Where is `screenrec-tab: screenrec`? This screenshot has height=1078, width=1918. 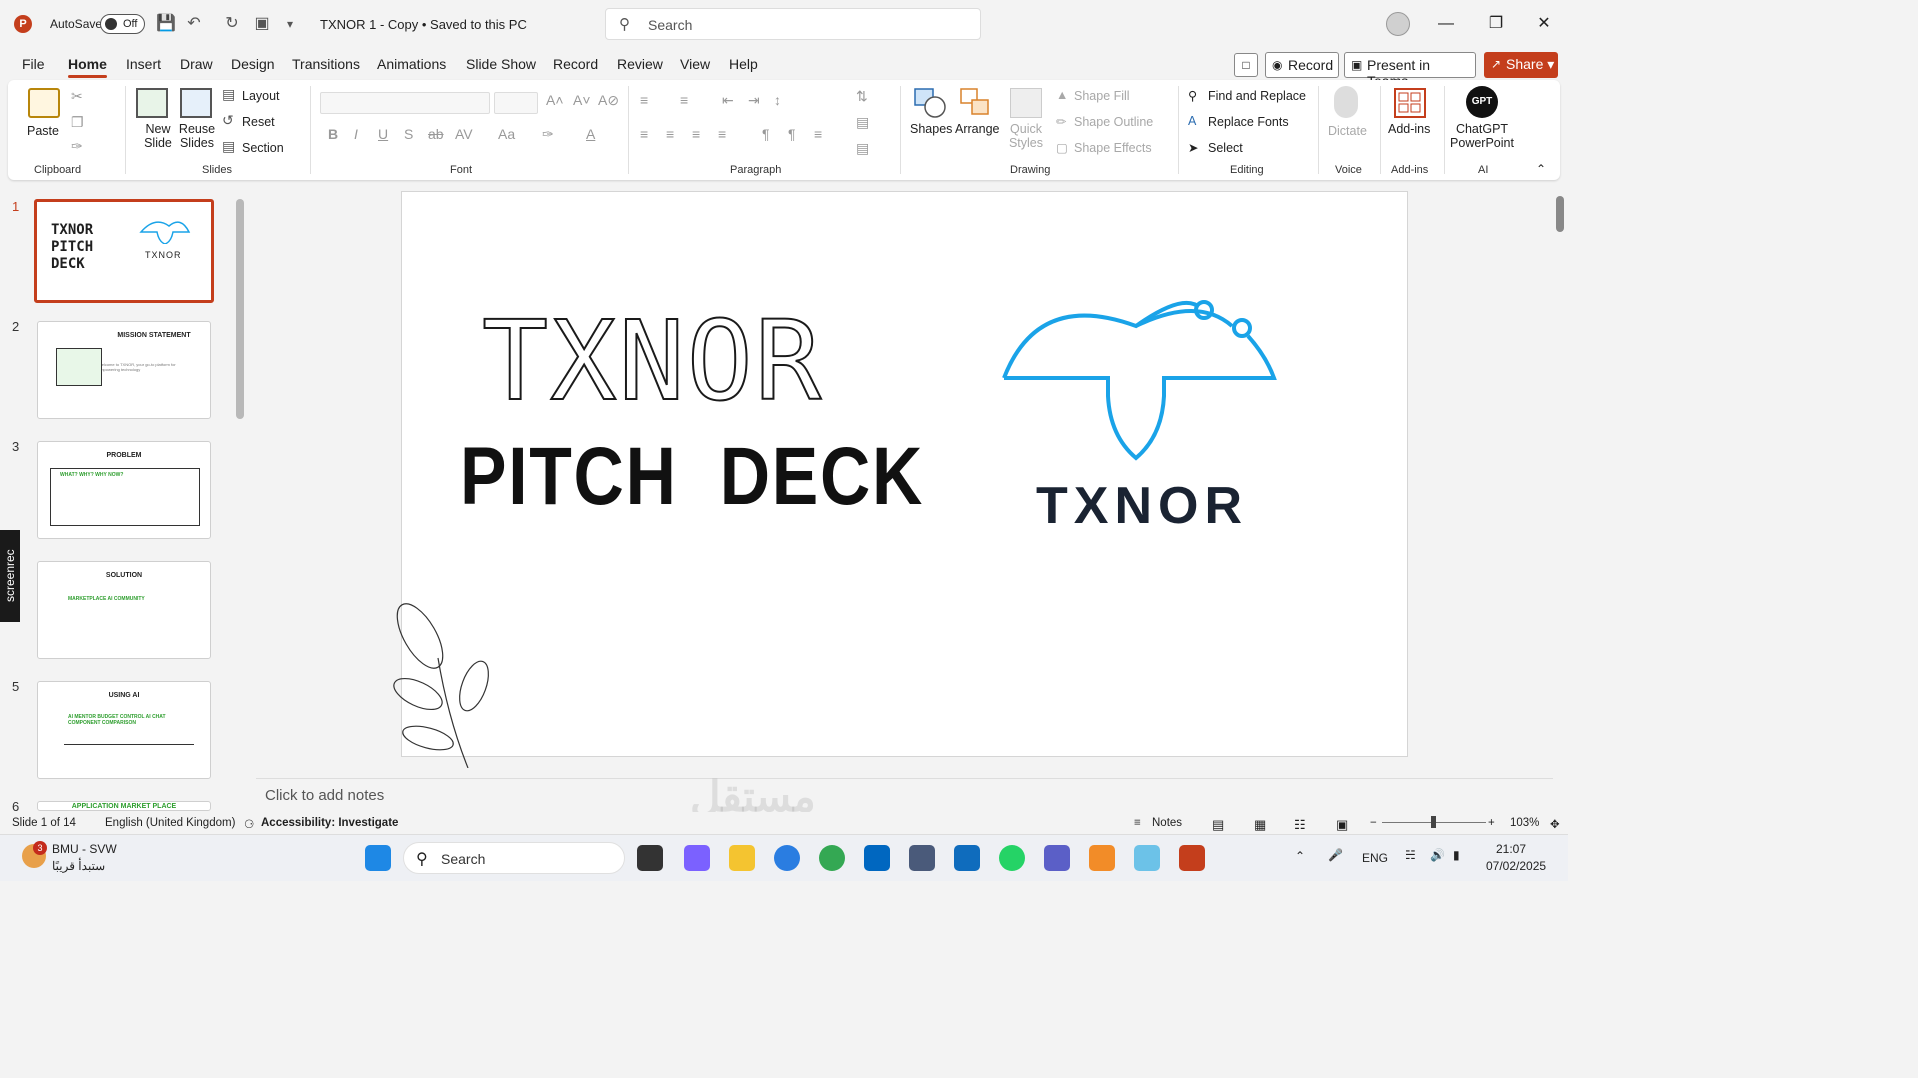 screenrec-tab: screenrec is located at coordinates (10, 576).